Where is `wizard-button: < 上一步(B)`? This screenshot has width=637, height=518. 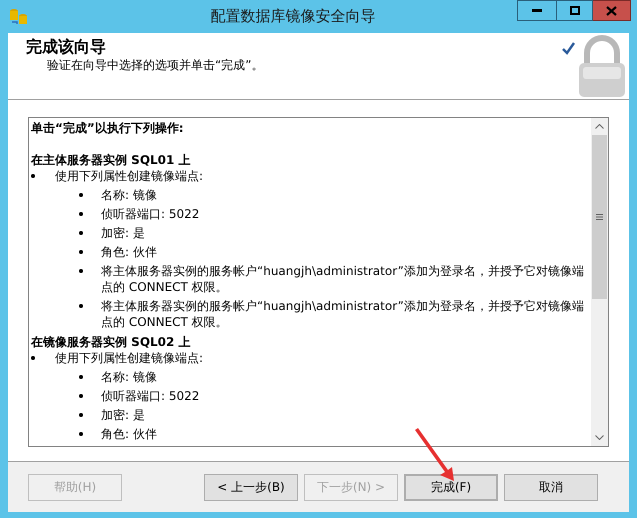
wizard-button: < 上一步(B) is located at coordinates (251, 487).